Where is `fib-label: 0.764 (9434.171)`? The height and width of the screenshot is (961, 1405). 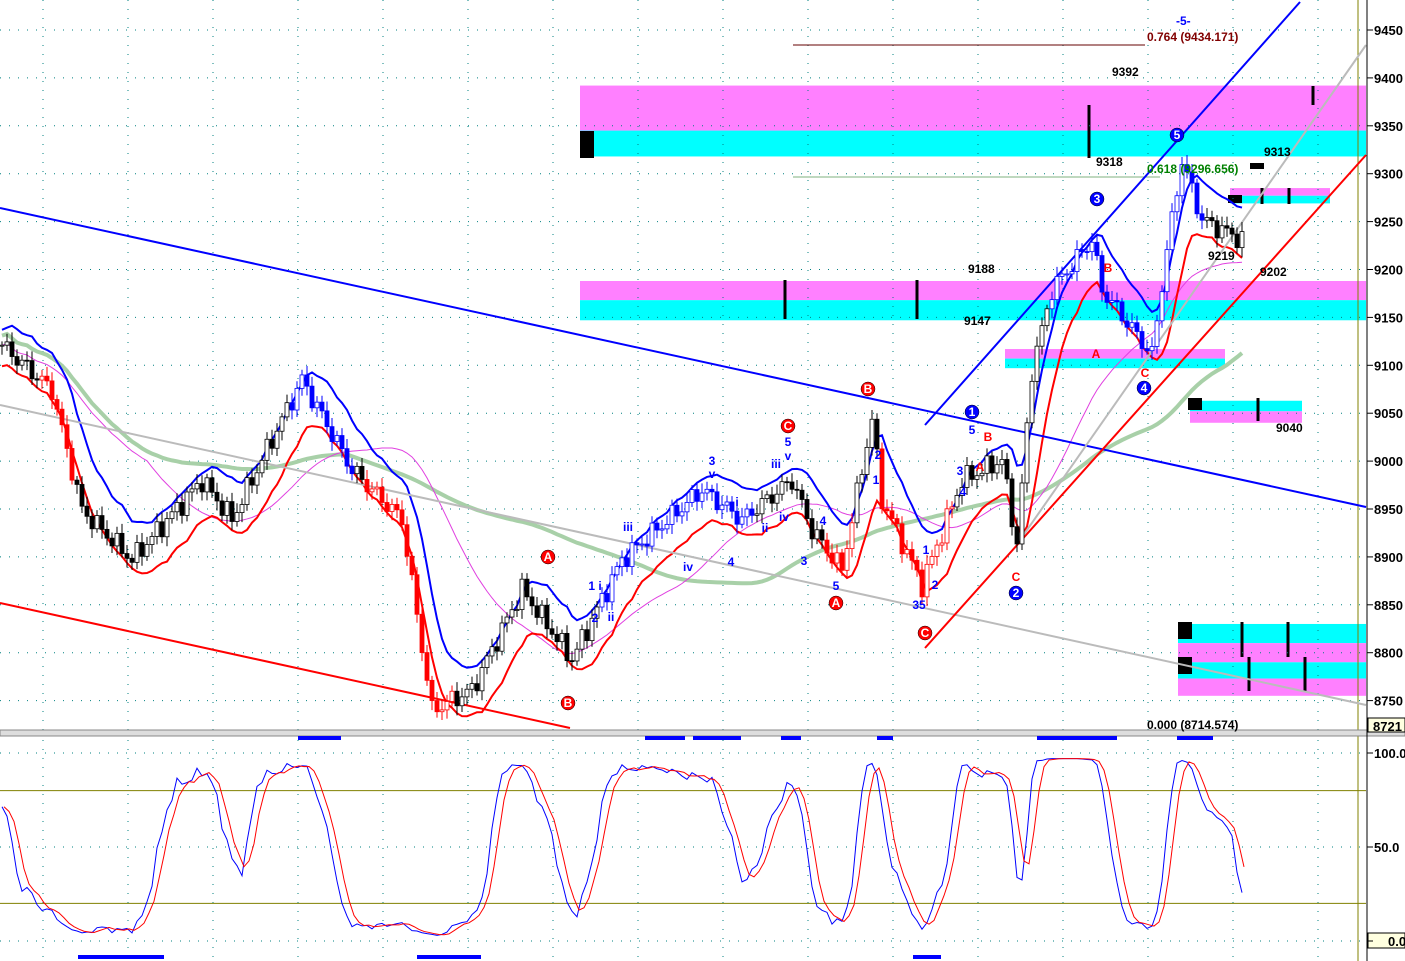 fib-label: 0.764 (9434.171) is located at coordinates (1192, 37).